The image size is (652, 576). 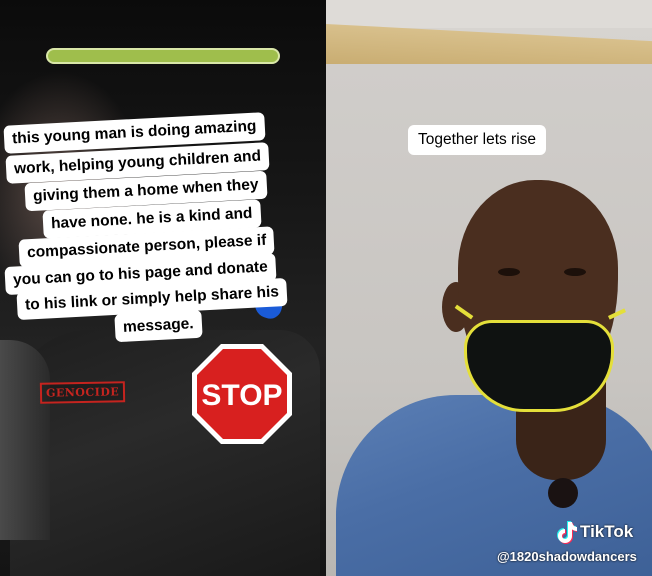 I want to click on progress-bar, so click(x=163, y=56).